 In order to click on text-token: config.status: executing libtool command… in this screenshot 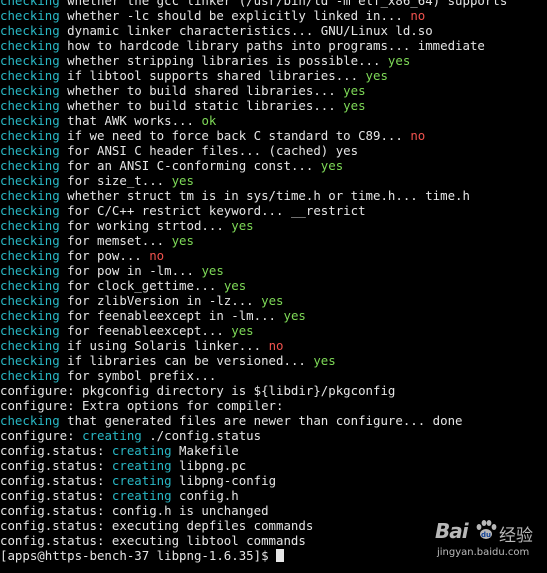, I will do `click(153, 540)`.